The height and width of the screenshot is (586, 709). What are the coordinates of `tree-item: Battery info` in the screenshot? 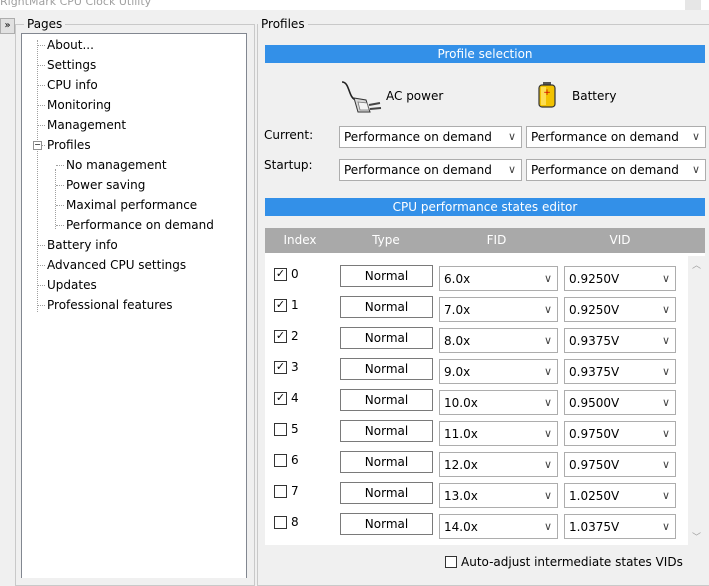 It's located at (82, 245).